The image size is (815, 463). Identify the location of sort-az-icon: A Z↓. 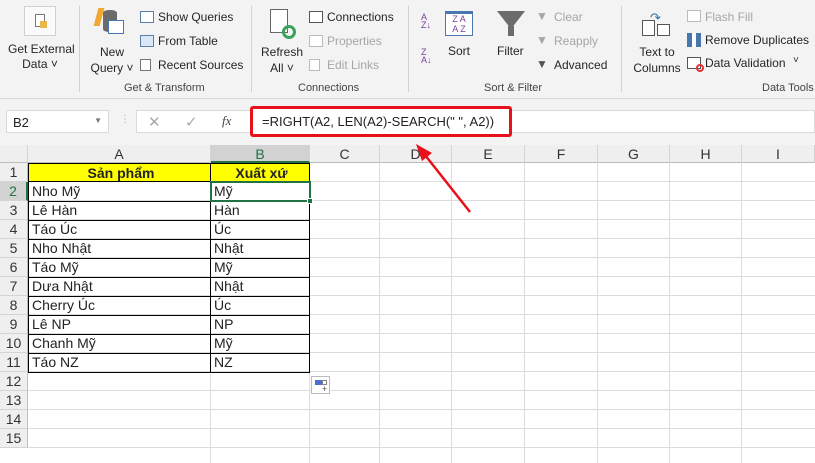
(426, 21).